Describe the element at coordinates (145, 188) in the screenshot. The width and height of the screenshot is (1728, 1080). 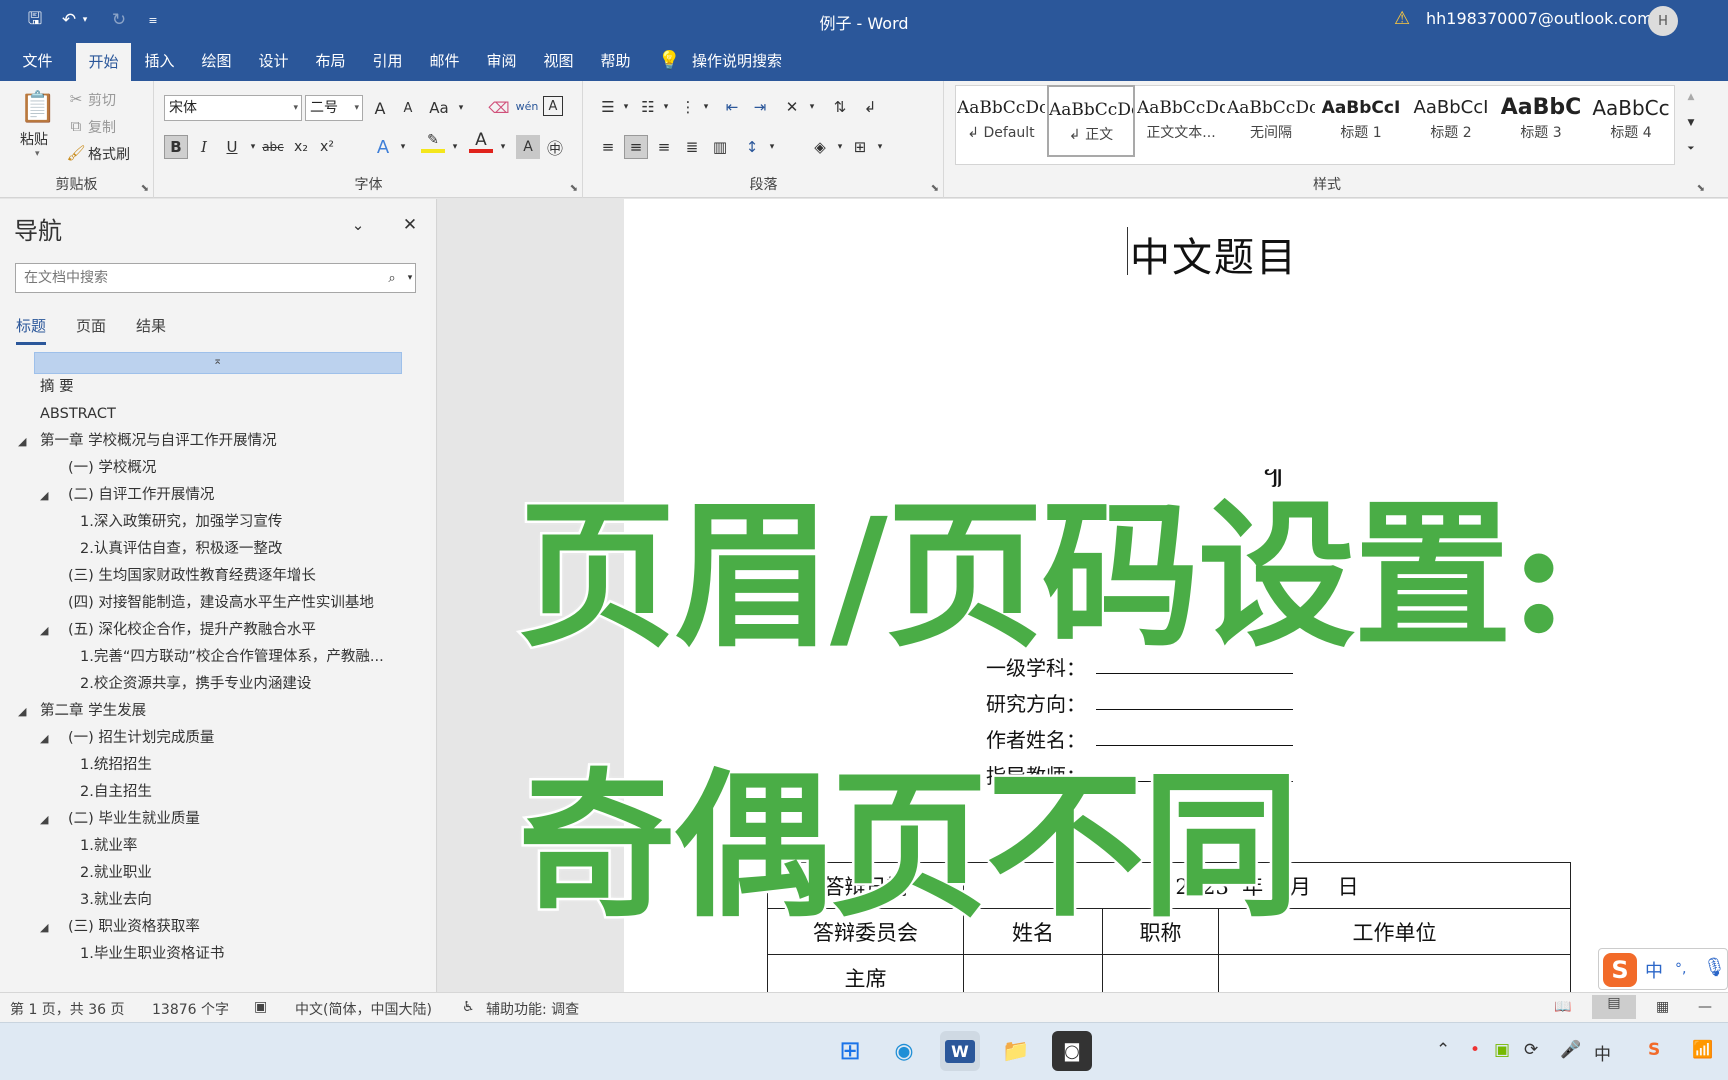
I see `clipboard-launcher-icon: ⬊` at that location.